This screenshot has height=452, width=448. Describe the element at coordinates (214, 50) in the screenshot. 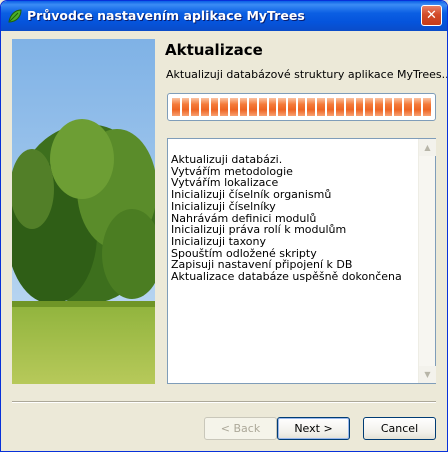

I see `page-title: Aktualizace` at that location.